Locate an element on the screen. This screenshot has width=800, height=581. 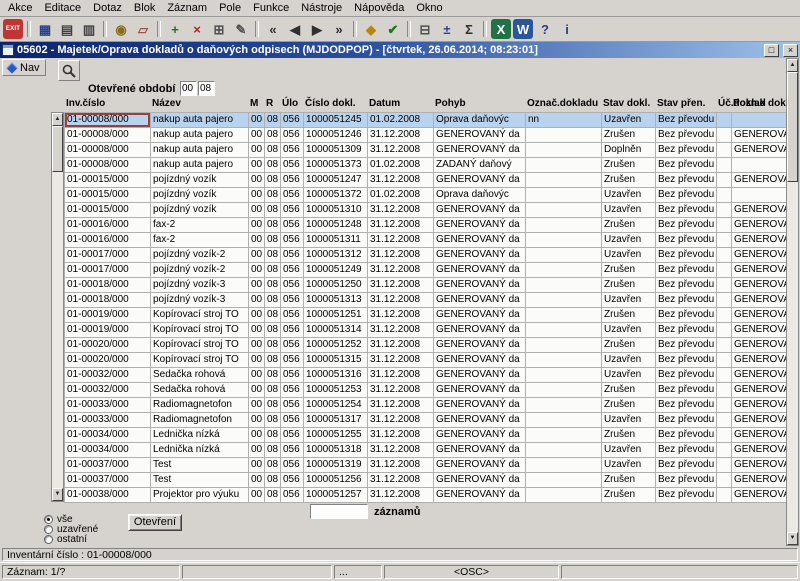
cell-cislo-dokl: 1000051310 is located at coordinates (336, 210).